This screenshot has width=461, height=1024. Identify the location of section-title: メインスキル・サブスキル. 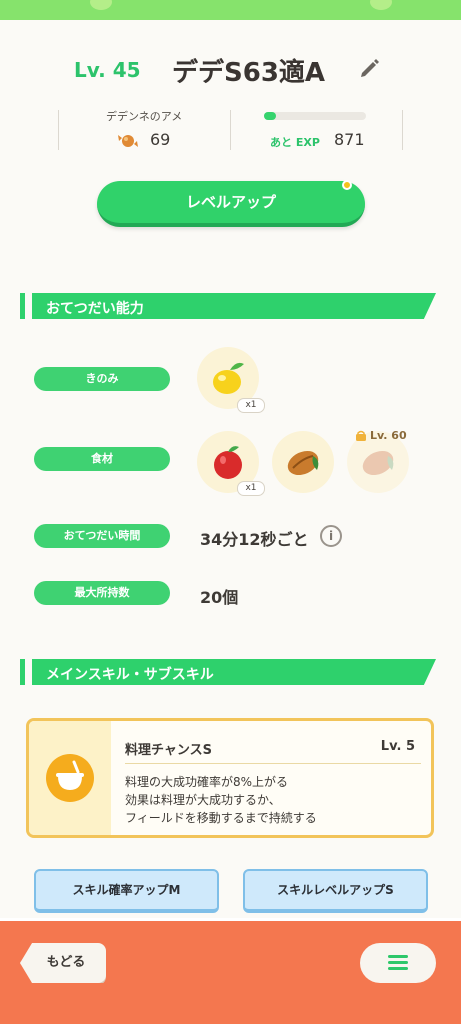
(130, 675).